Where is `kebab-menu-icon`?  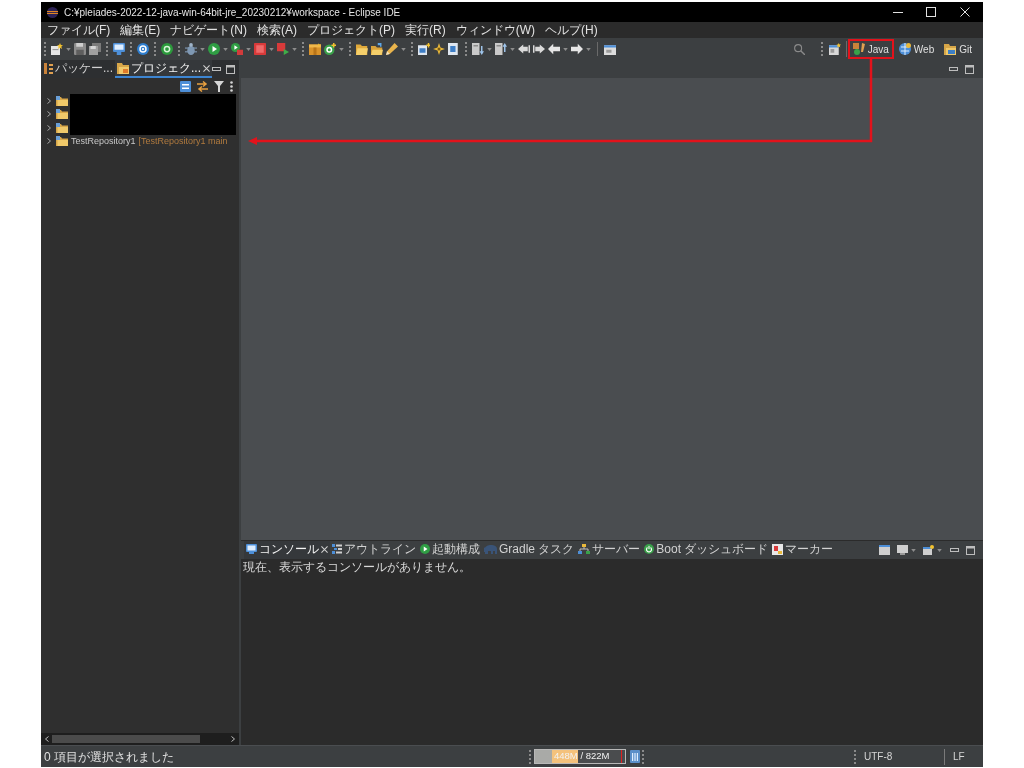
kebab-menu-icon is located at coordinates (231, 86).